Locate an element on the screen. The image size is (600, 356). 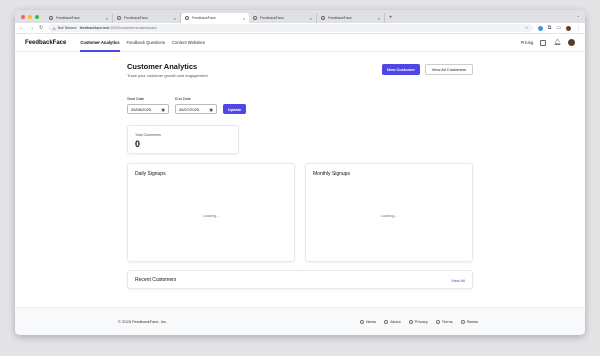
footer-link-about: About is located at coordinates (392, 321).